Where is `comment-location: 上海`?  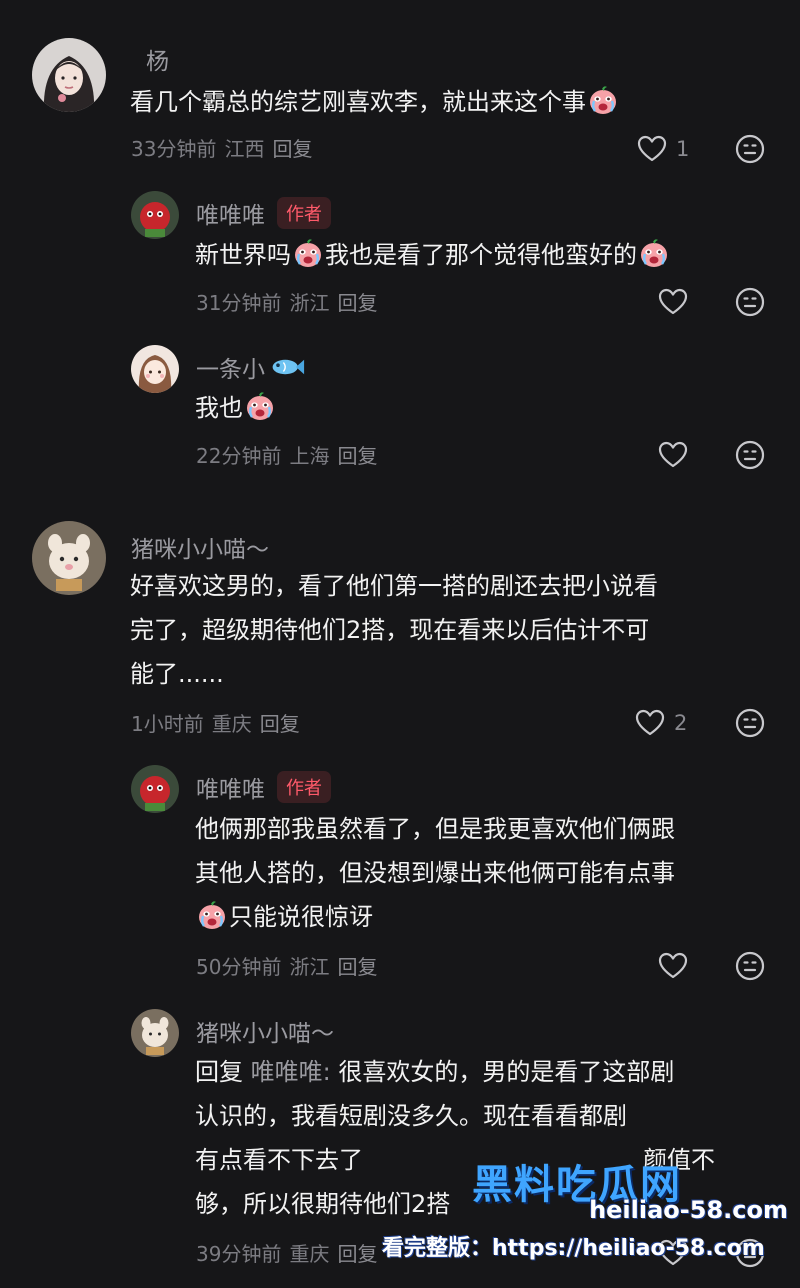 comment-location: 上海 is located at coordinates (309, 456).